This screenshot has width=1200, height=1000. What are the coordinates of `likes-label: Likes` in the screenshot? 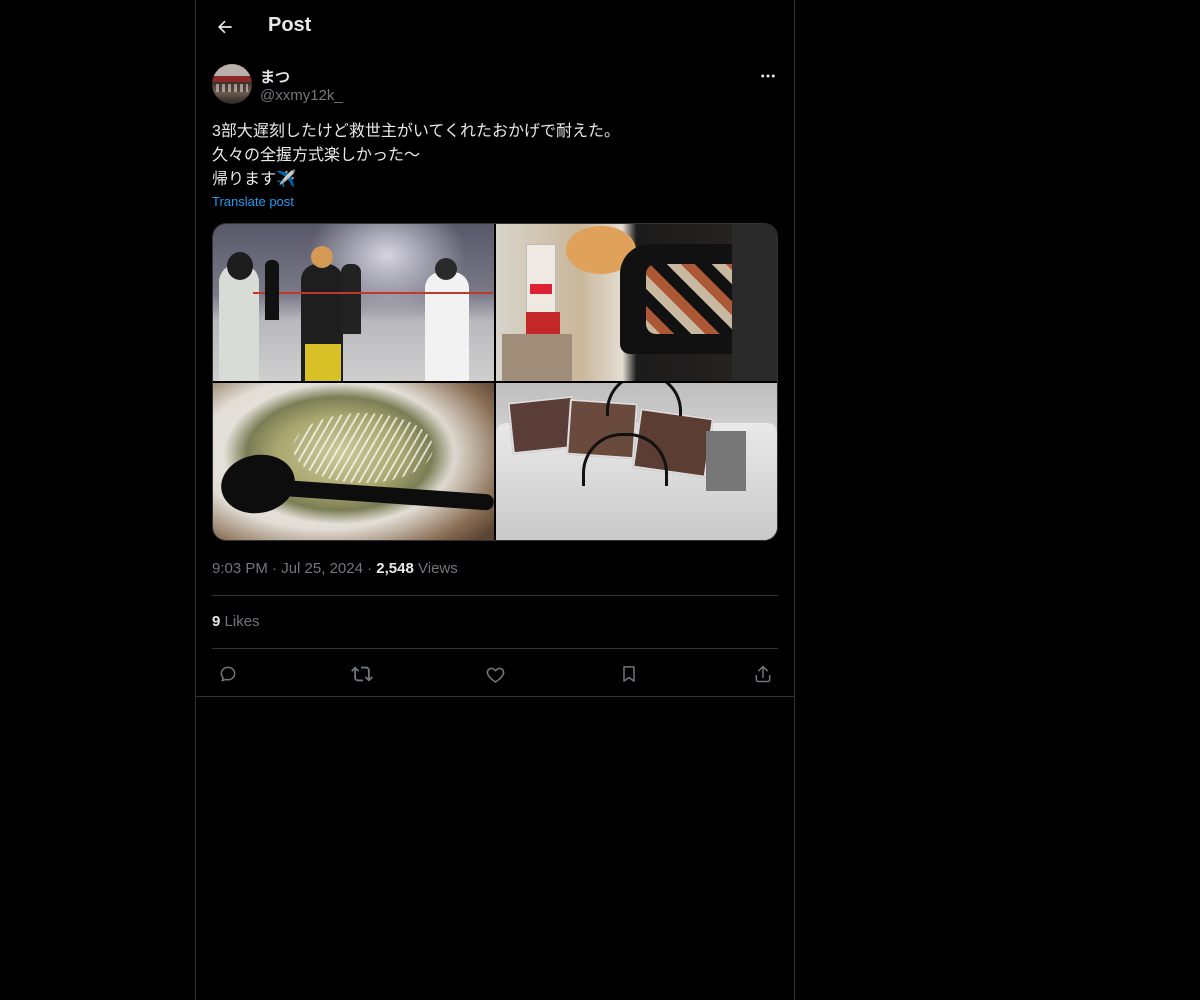 It's located at (242, 621).